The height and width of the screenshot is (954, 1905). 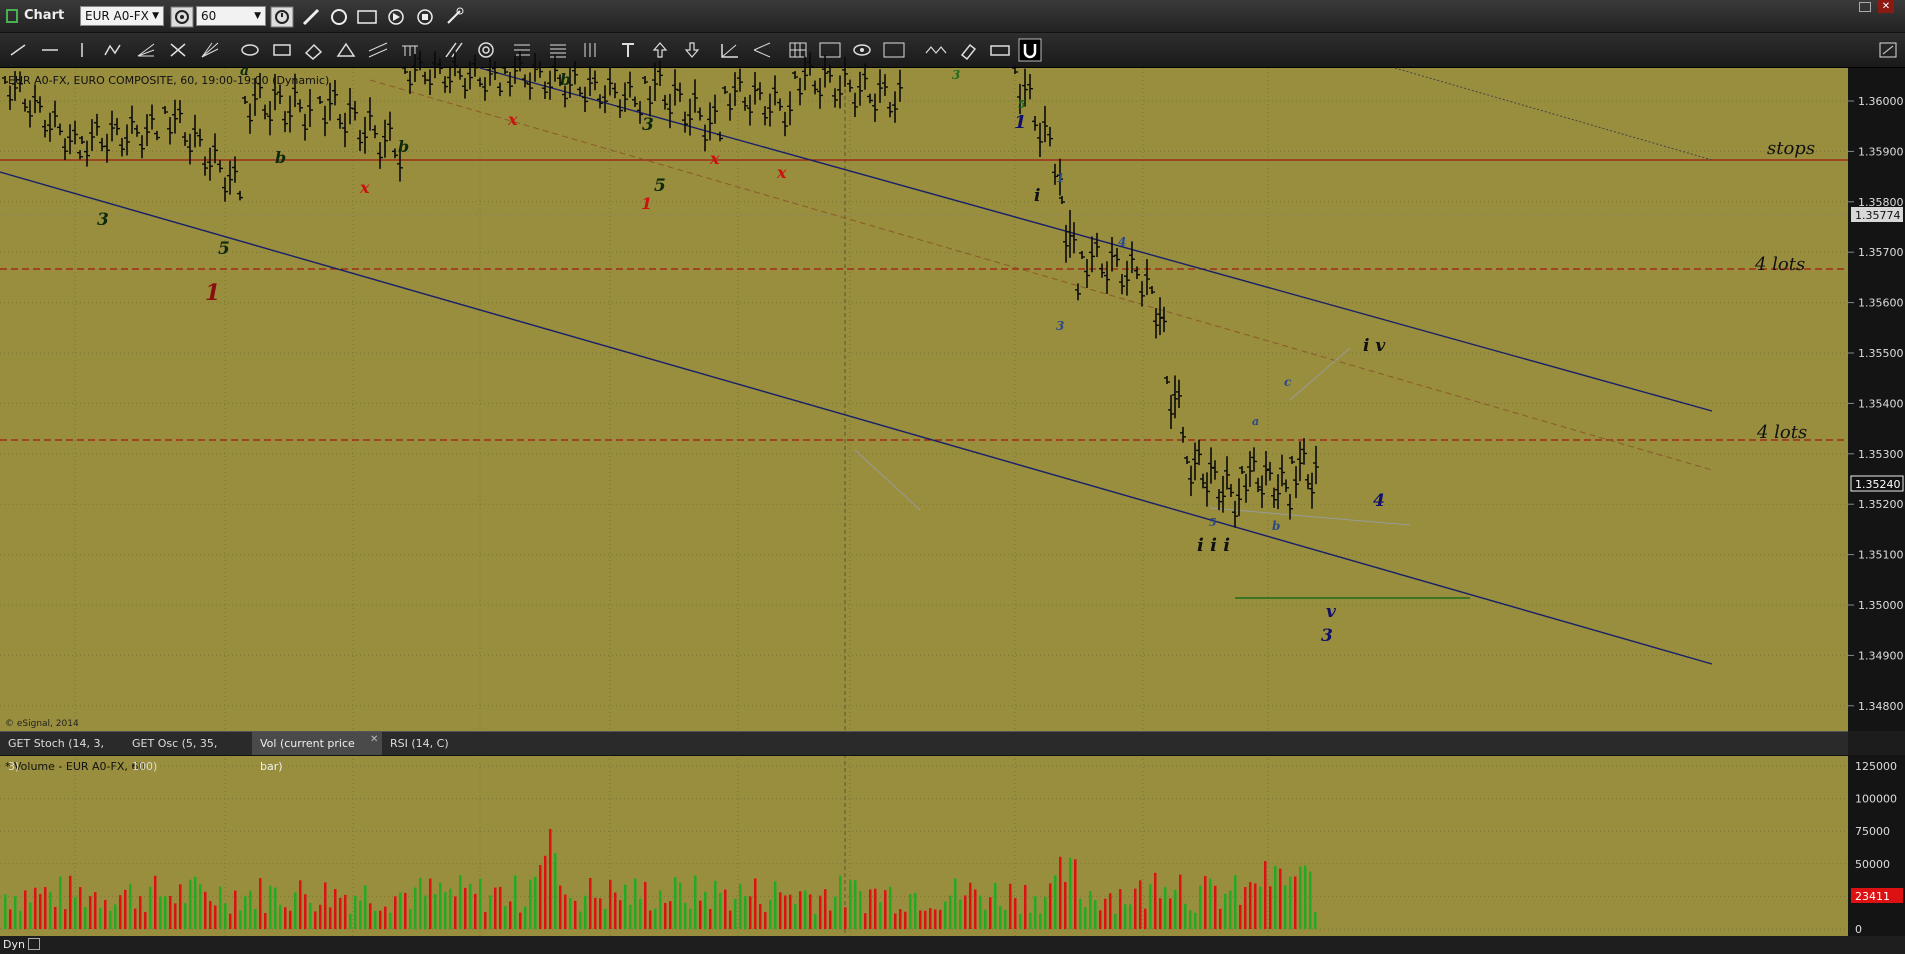 What do you see at coordinates (1791, 148) in the screenshot?
I see `stops-label: stops` at bounding box center [1791, 148].